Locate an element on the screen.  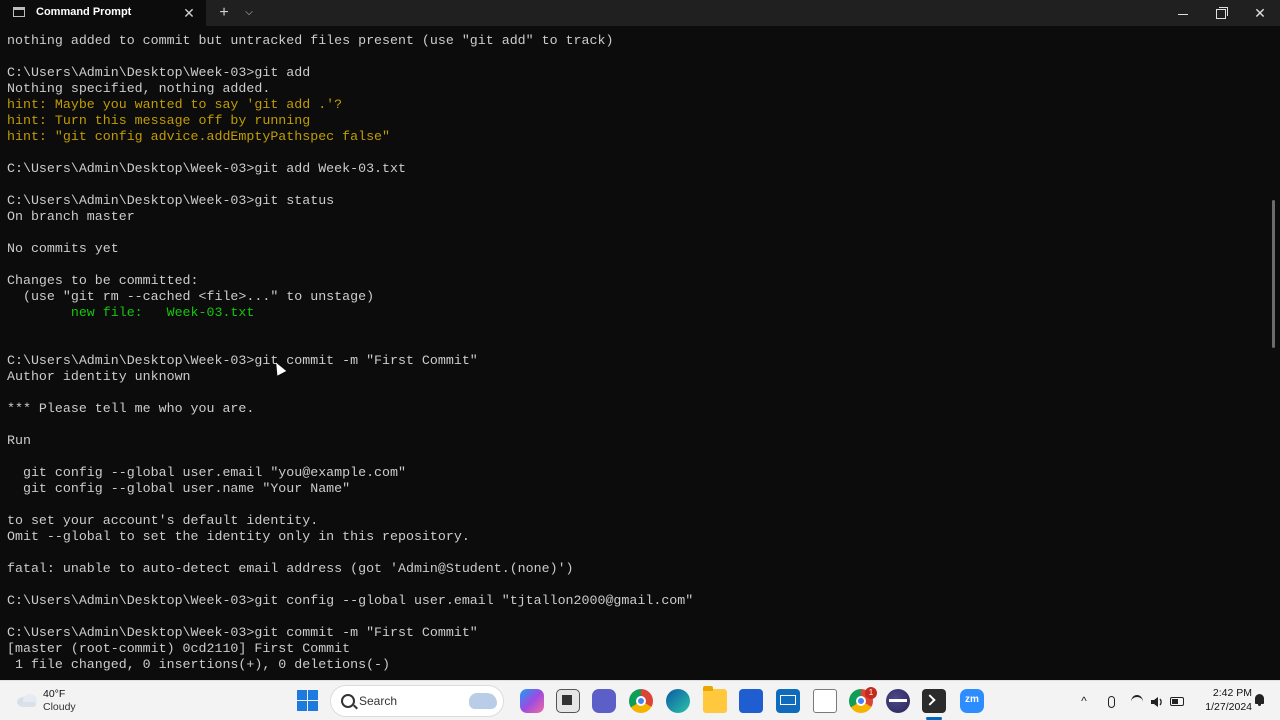
clock-time: 2:42 PM is located at coordinates (1232, 693).